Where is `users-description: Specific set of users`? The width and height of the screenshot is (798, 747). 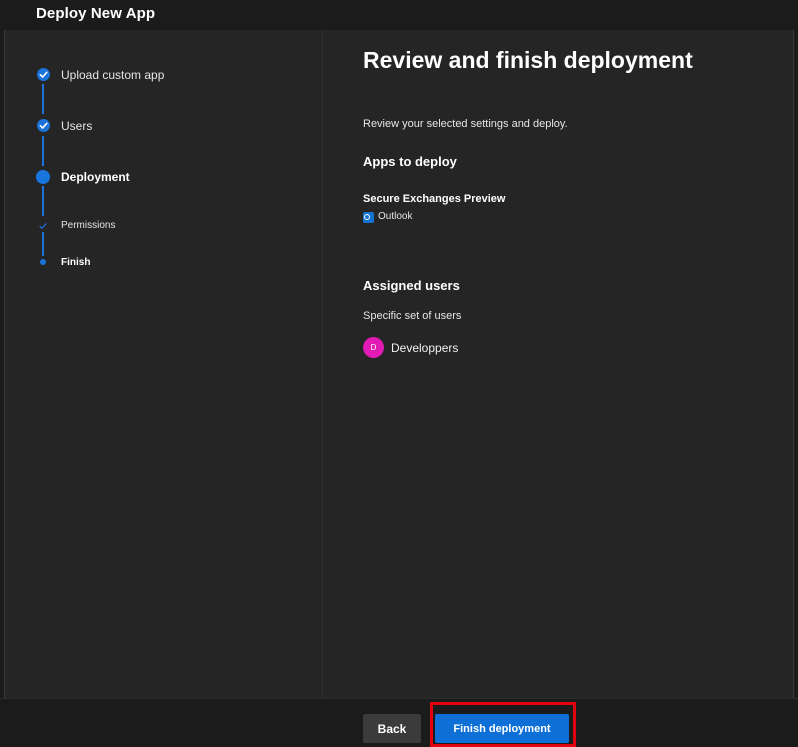 users-description: Specific set of users is located at coordinates (412, 316).